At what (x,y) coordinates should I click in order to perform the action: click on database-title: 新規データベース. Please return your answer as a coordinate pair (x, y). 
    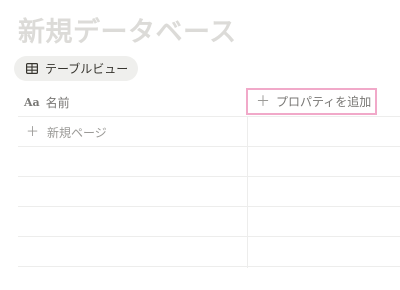
    Looking at the image, I should click on (127, 29).